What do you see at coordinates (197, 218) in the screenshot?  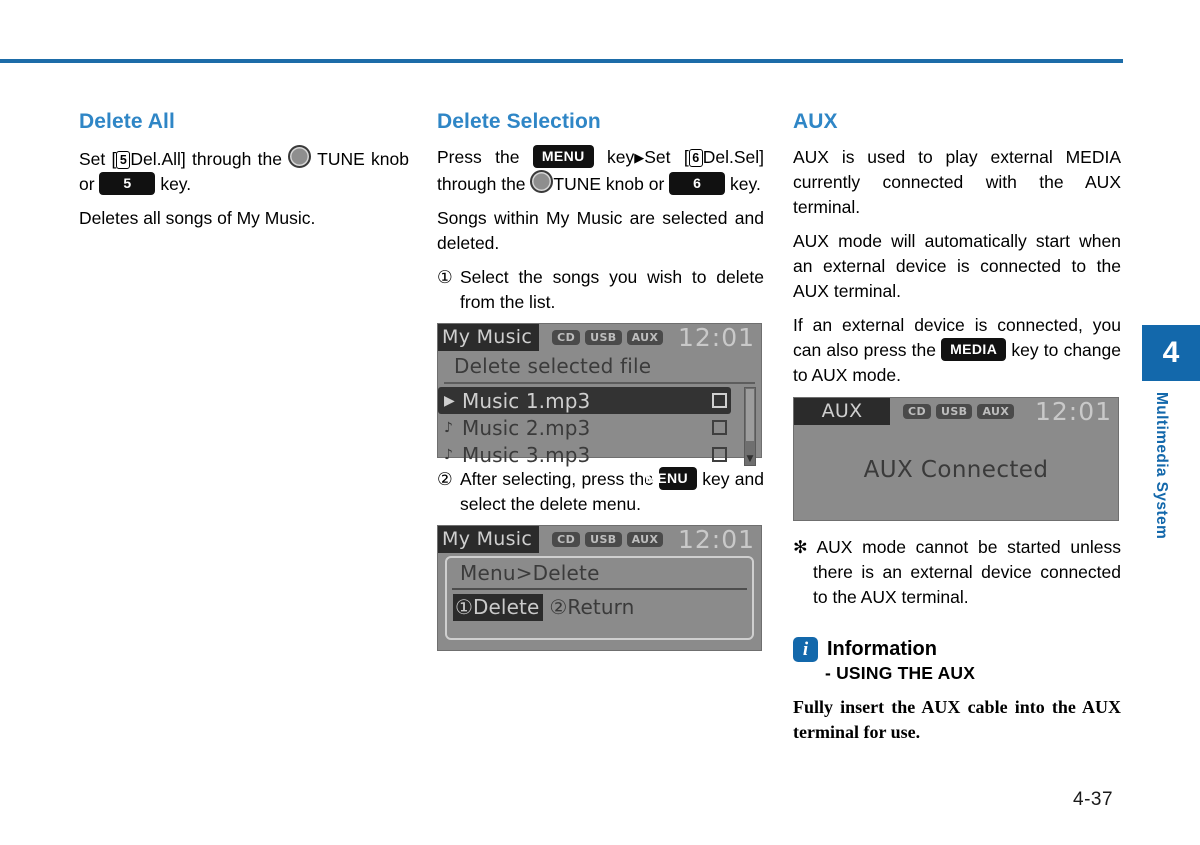 I see `delete-all-description: Deletes all songs of My Music.` at bounding box center [197, 218].